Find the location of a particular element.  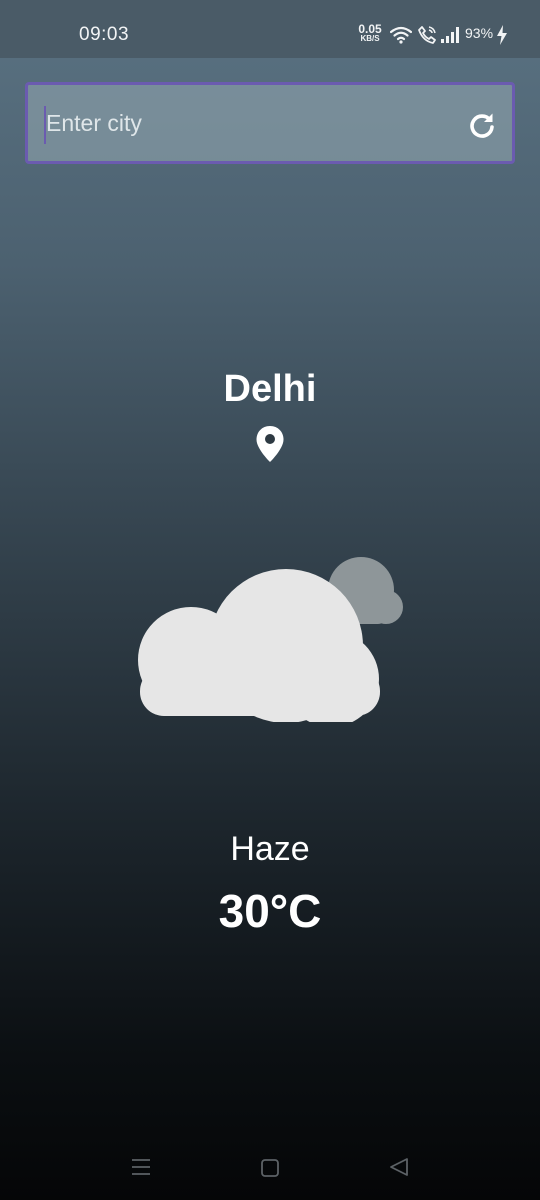

city-search-box is located at coordinates (270, 123).